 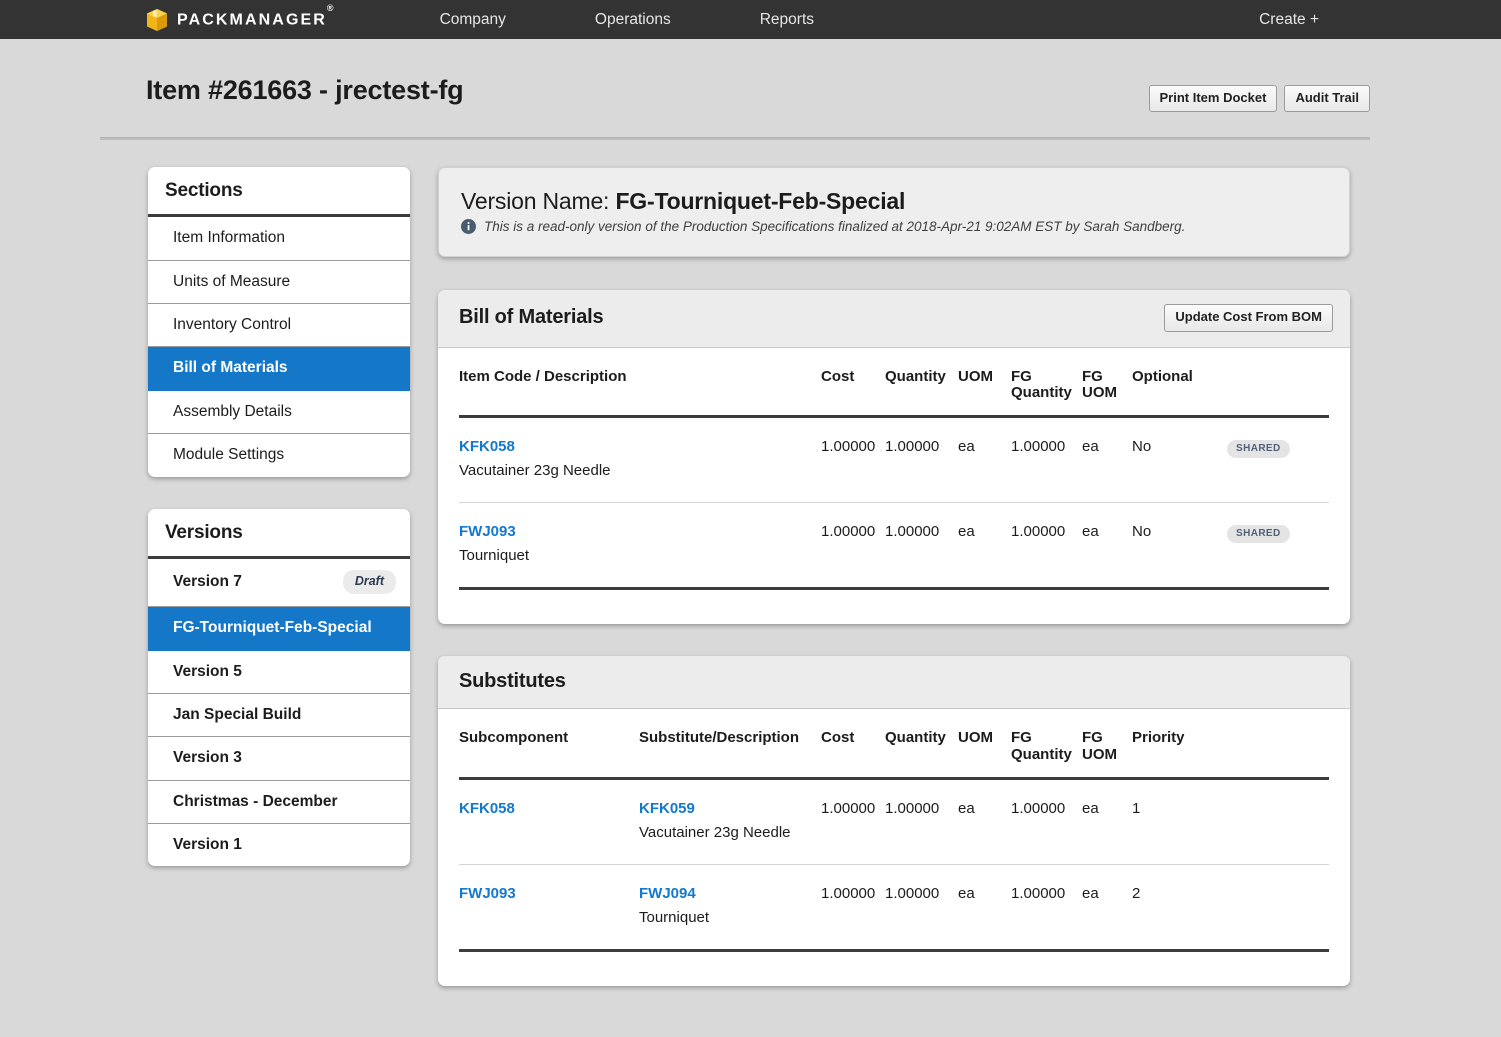 I want to click on update-cost-from-bom-button: Update Cost From BOM, so click(x=1248, y=318).